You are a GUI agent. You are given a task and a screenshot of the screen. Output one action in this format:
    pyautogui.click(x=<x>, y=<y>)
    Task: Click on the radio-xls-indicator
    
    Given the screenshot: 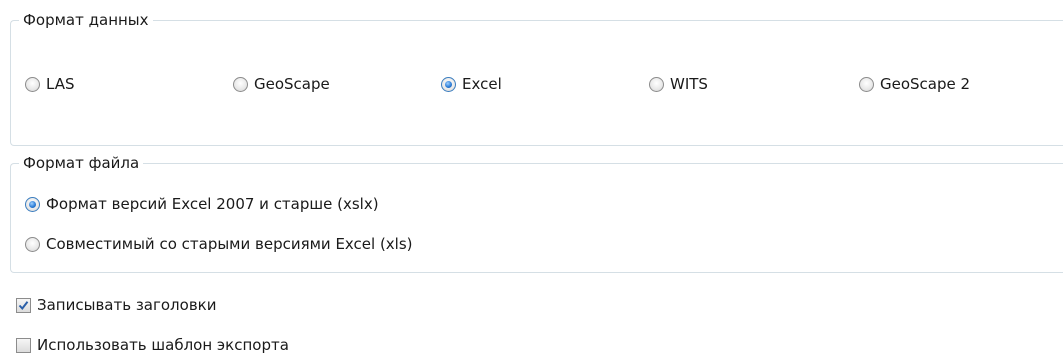 What is the action you would take?
    pyautogui.click(x=32, y=244)
    